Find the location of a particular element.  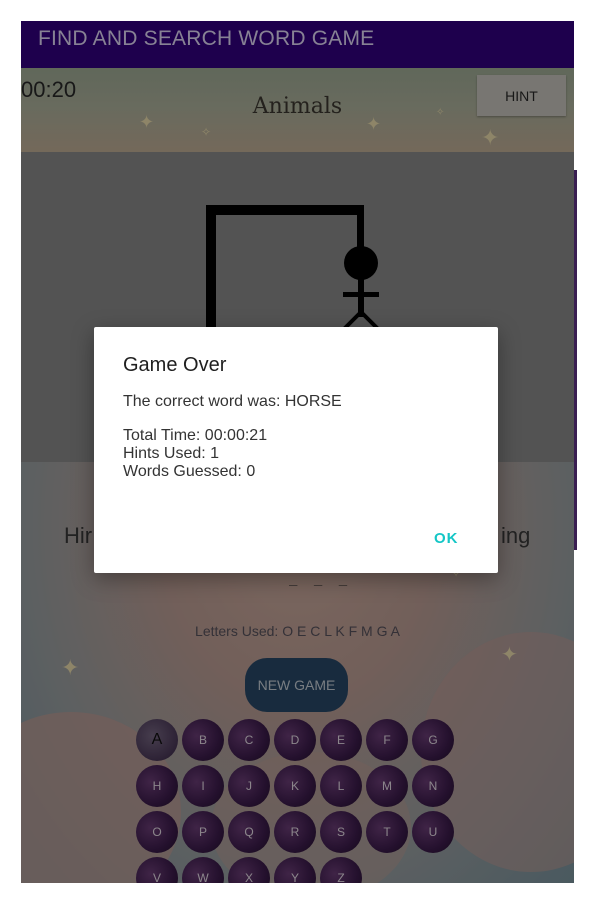

gallows-rope is located at coordinates (360, 227).